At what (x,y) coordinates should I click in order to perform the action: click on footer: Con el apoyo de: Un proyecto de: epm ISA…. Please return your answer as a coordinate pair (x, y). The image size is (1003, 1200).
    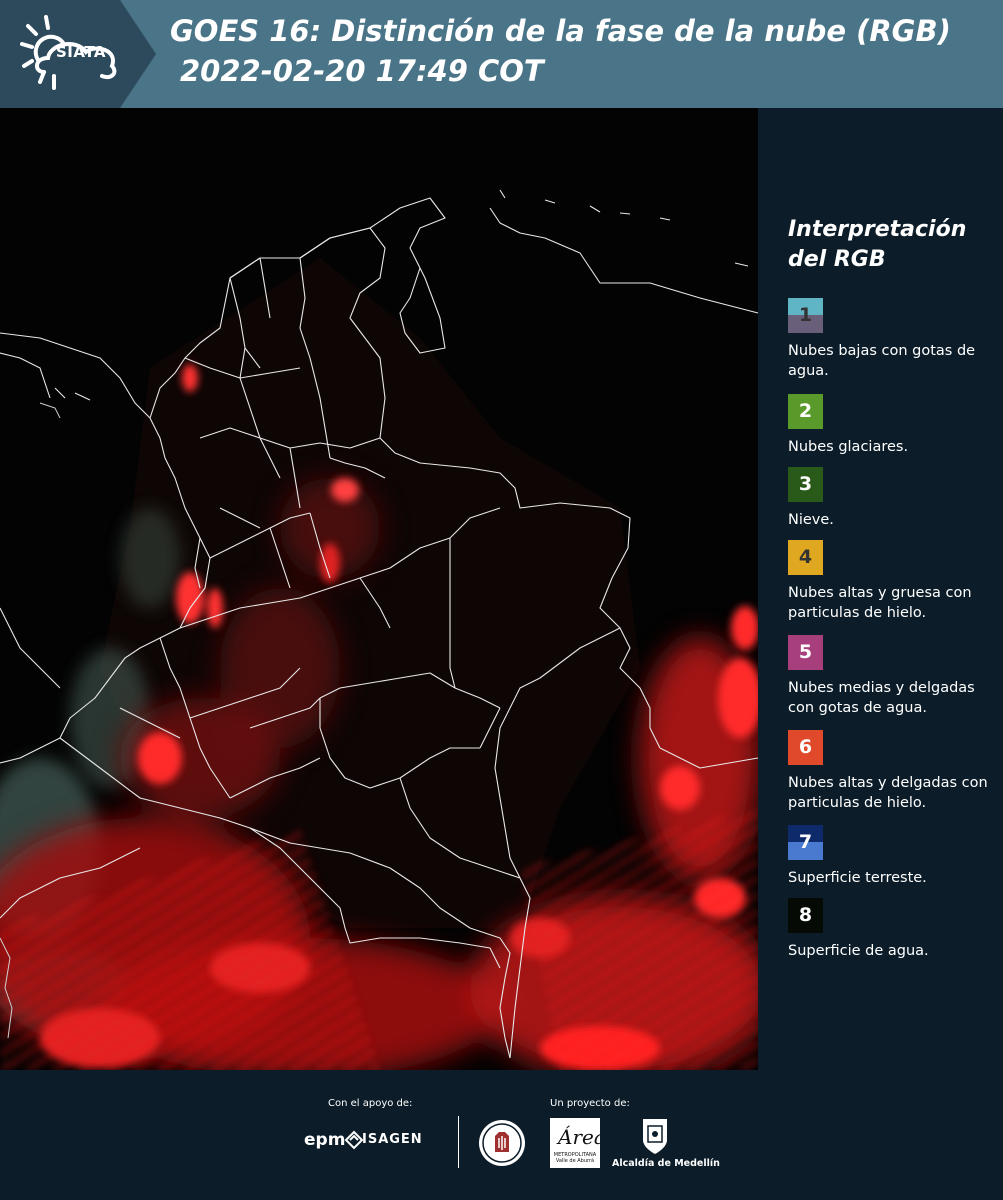
    Looking at the image, I should click on (501, 1135).